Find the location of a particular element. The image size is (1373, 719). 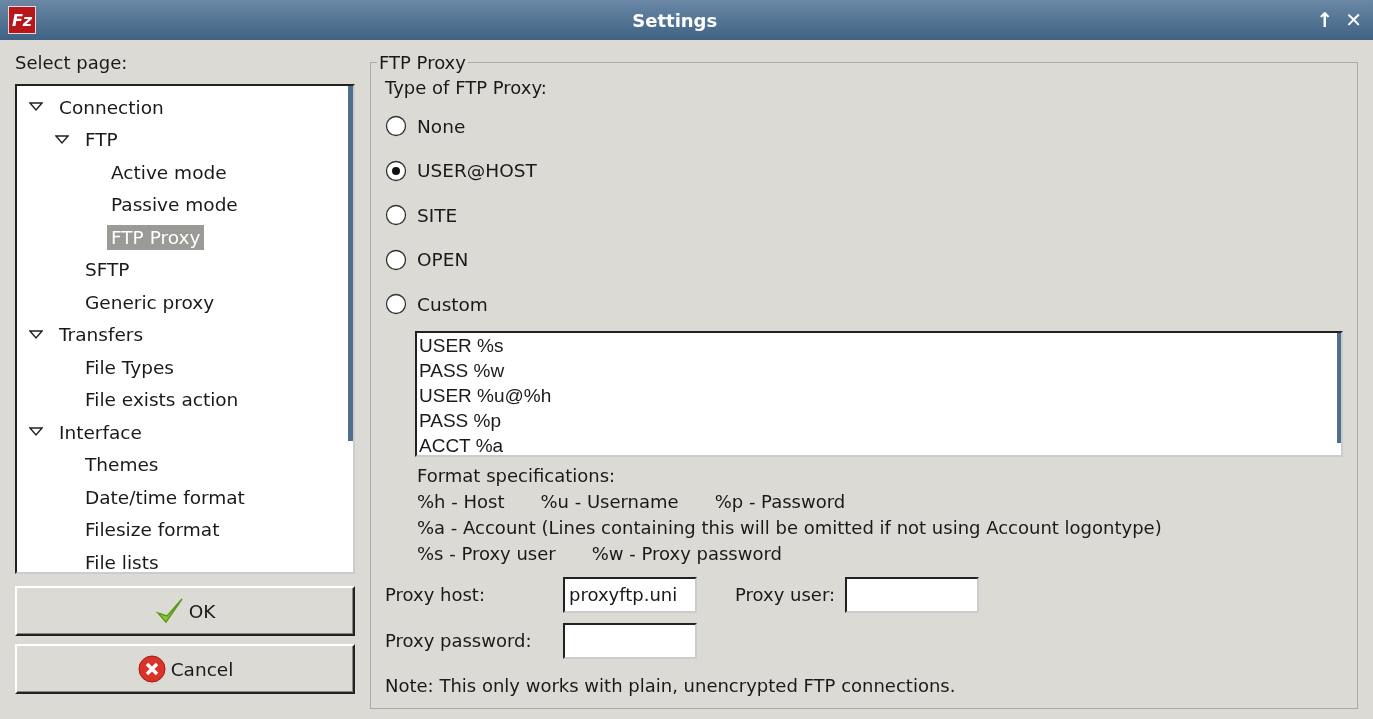

radio-option: Custom is located at coordinates (864, 304).